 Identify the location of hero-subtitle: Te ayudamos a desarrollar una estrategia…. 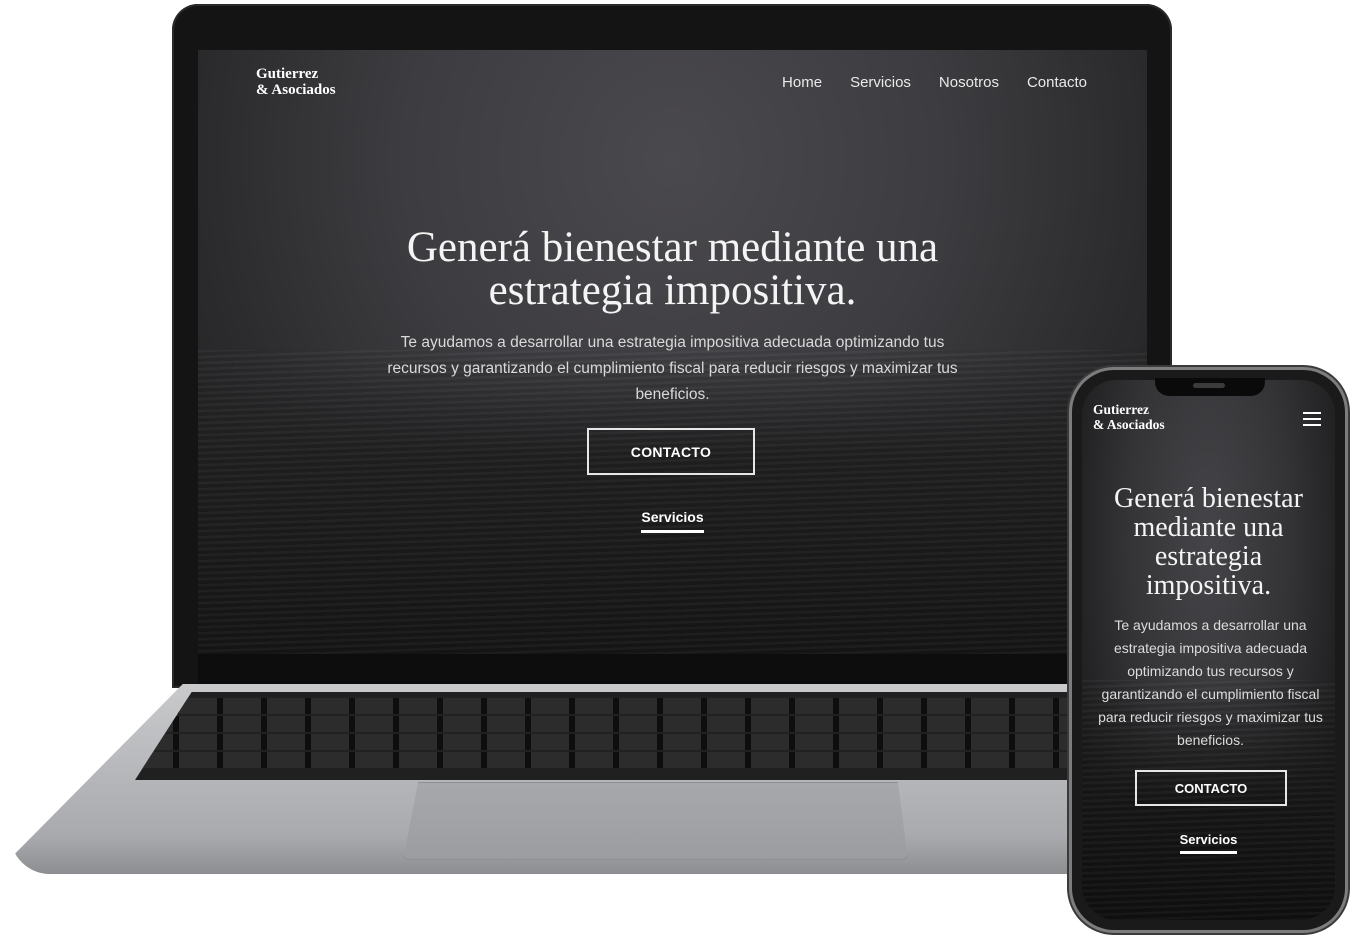
(672, 368).